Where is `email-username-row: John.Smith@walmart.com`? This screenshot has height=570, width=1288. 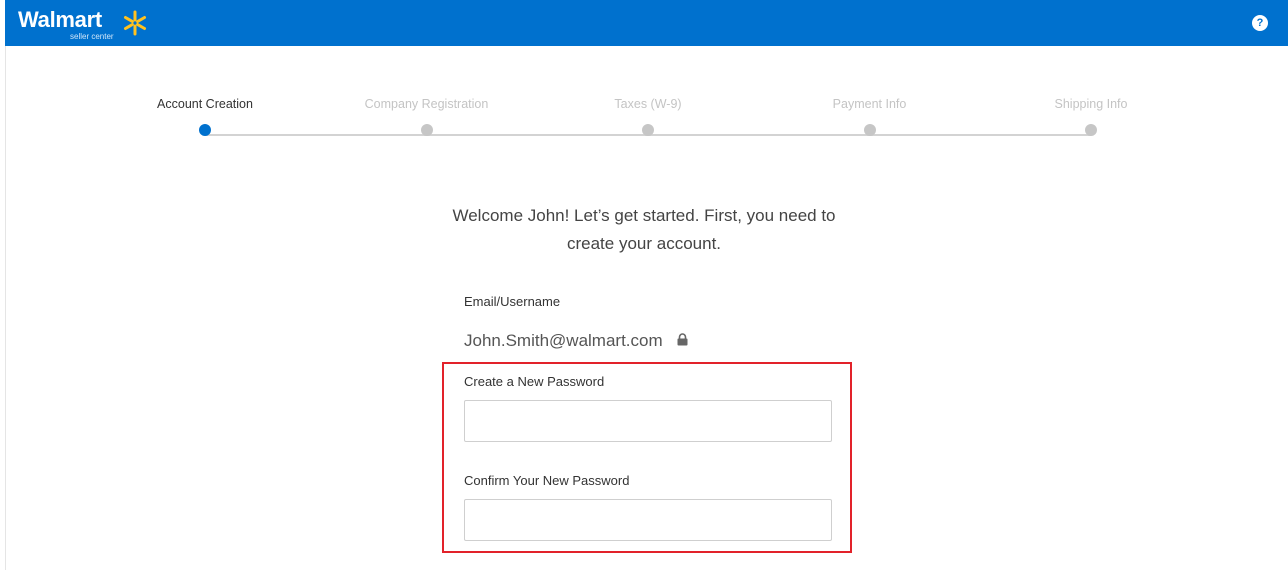 email-username-row: John.Smith@walmart.com is located at coordinates (576, 341).